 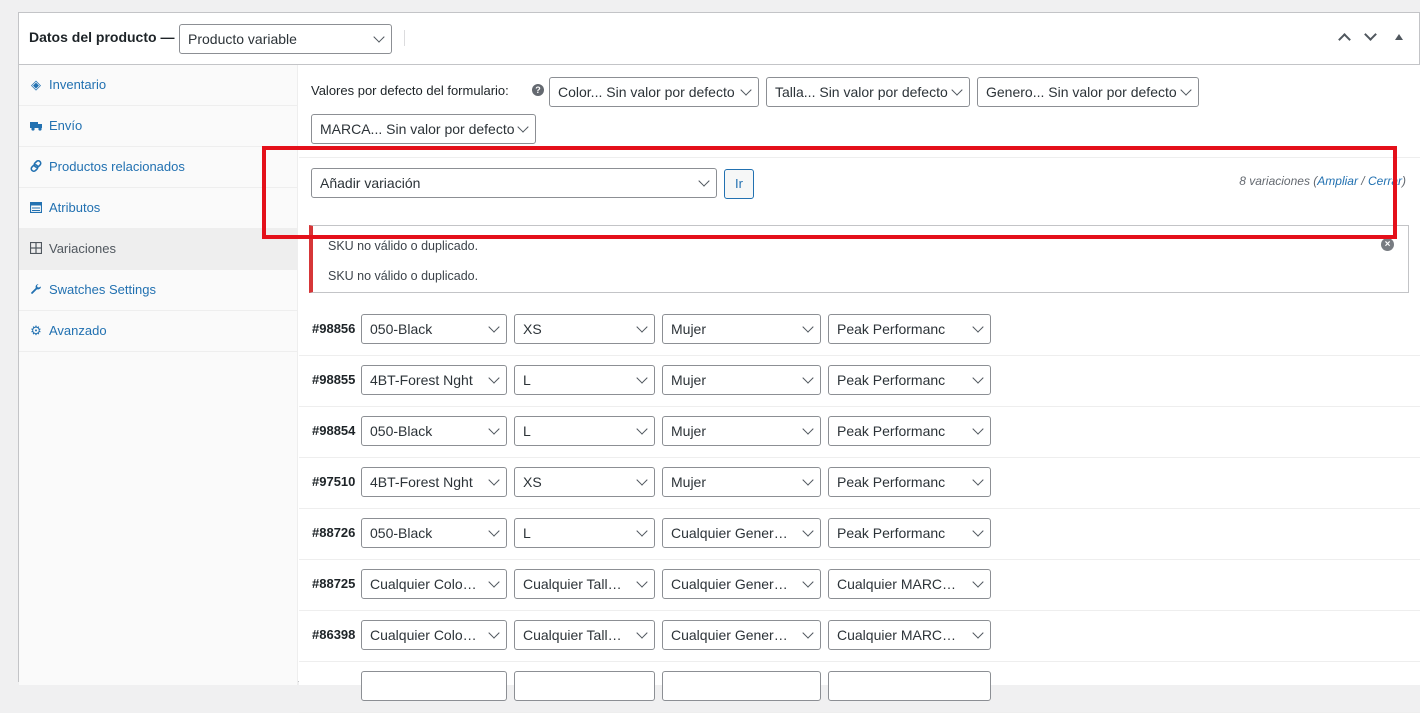 What do you see at coordinates (36, 249) in the screenshot?
I see `grid-icon` at bounding box center [36, 249].